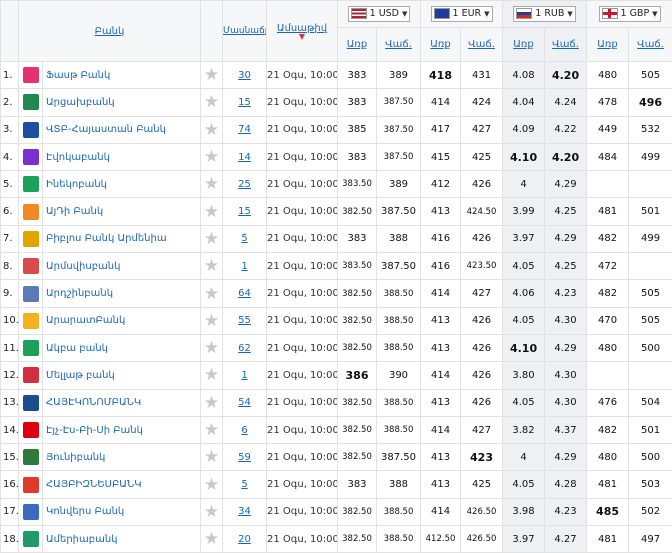  I want to click on bank-name-link: Կոնվերս Բանկ, so click(122, 511).